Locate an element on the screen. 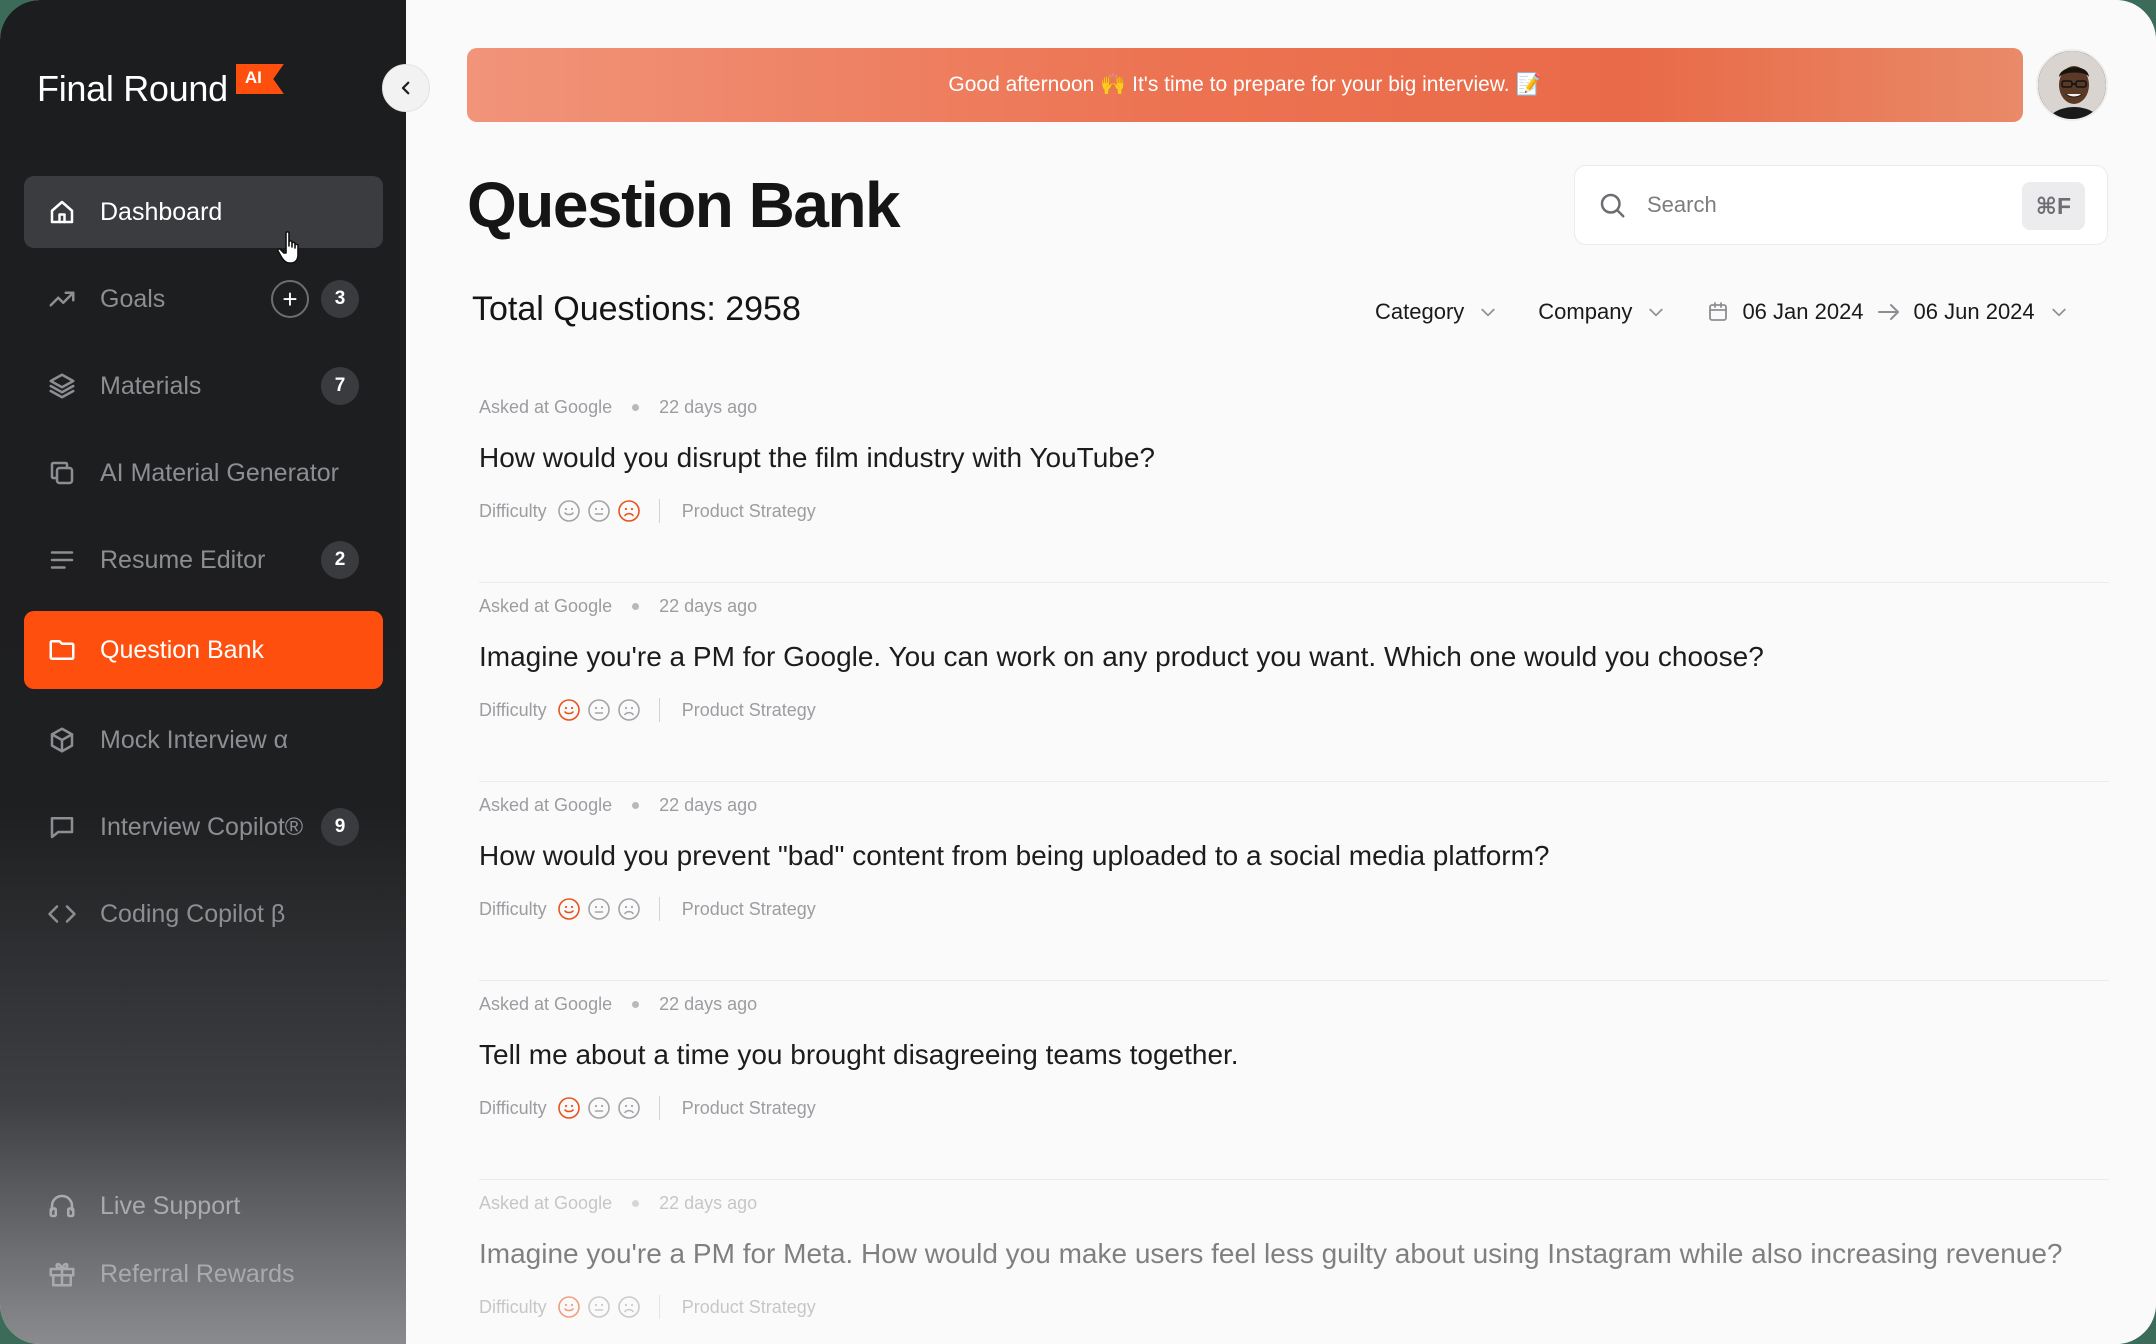 The image size is (2156, 1344). copy-icon is located at coordinates (62, 473).